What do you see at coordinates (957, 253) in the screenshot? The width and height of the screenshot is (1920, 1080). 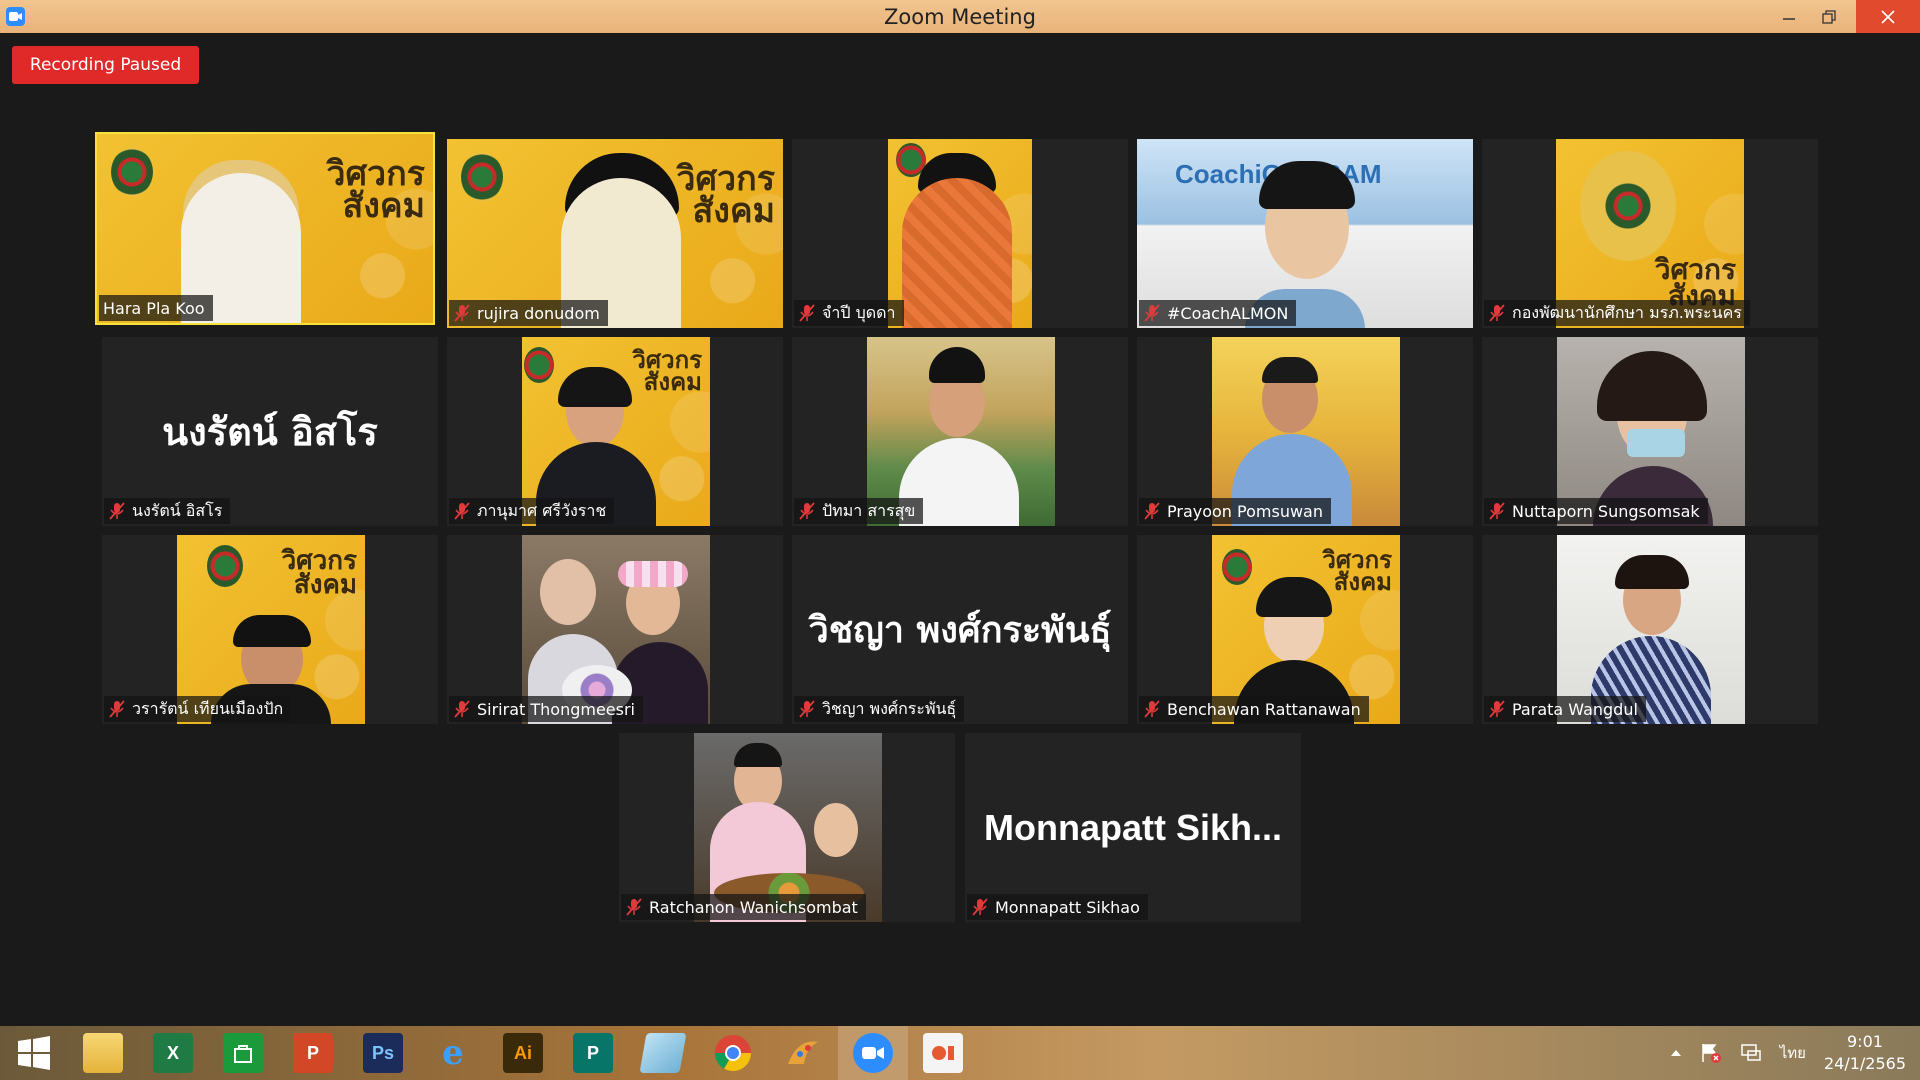 I see `person-body` at bounding box center [957, 253].